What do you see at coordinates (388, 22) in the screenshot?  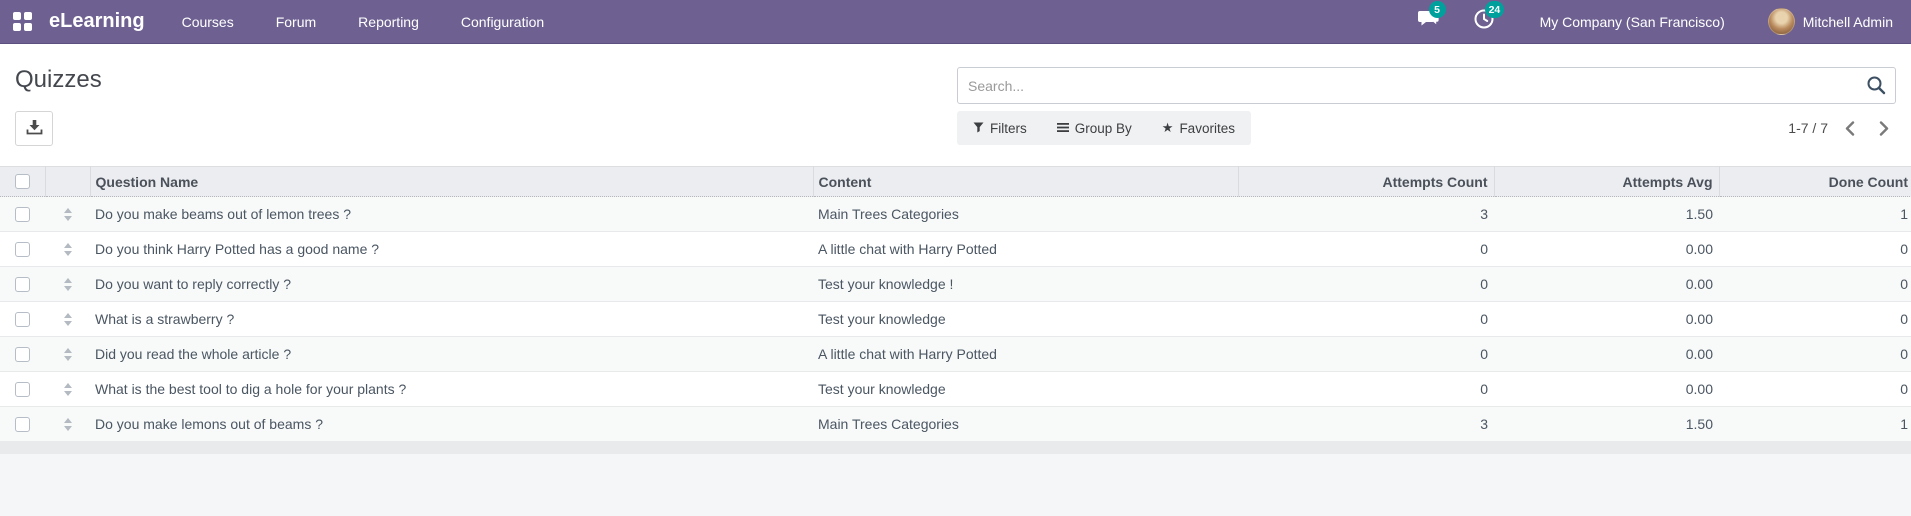 I see `menu-item-reporting: Reporting` at bounding box center [388, 22].